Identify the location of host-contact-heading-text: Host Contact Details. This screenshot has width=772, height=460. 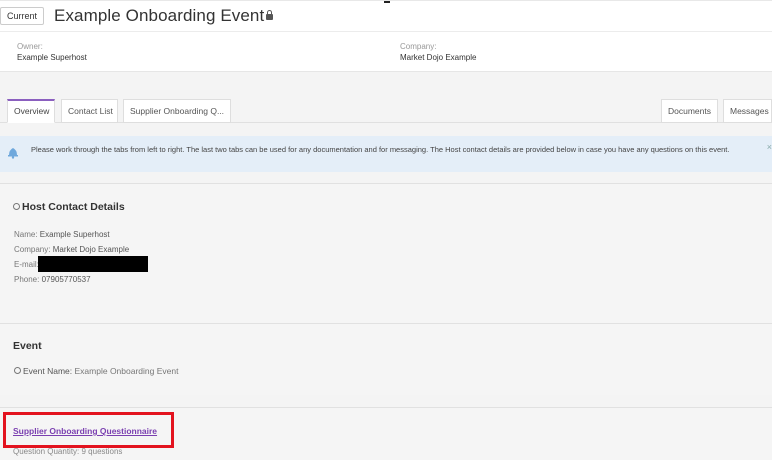
(73, 207).